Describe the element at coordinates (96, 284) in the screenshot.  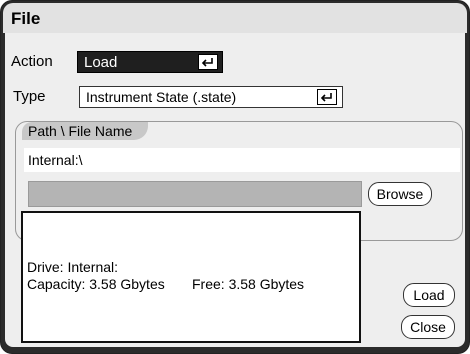
I see `capacity-text: Capacity: 3.58 Gbytes` at that location.